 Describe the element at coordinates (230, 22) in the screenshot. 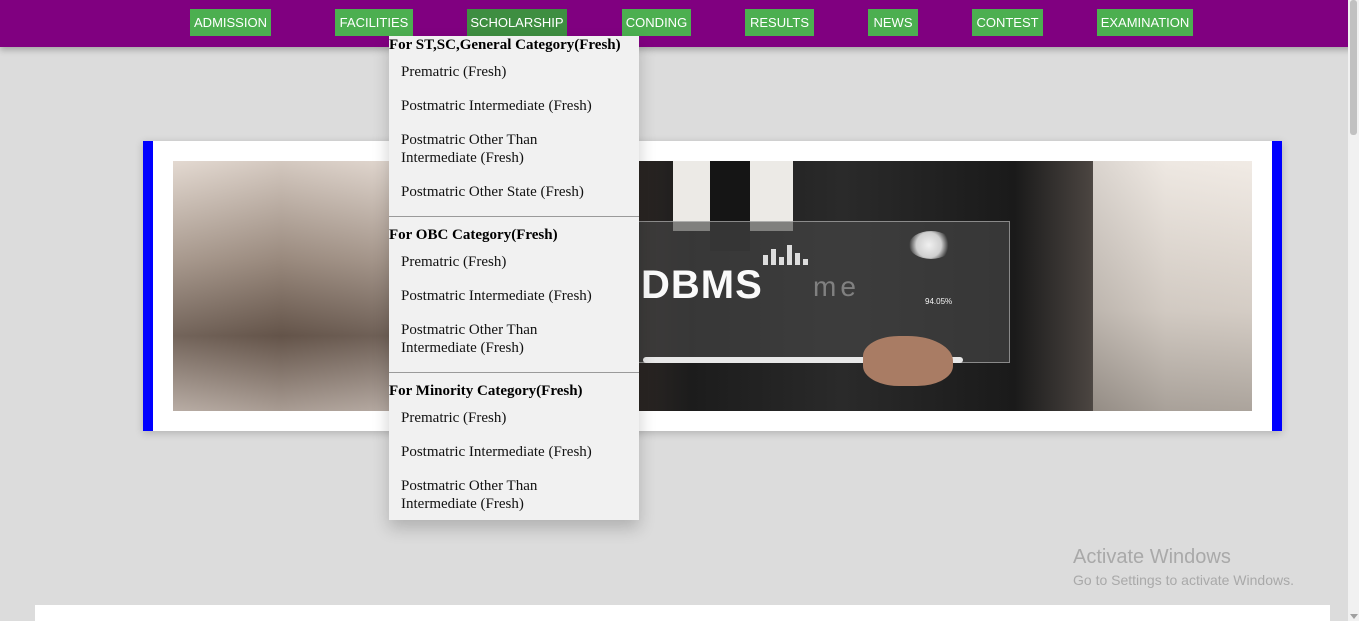

I see `nav-admission-button: ADMISSION` at that location.